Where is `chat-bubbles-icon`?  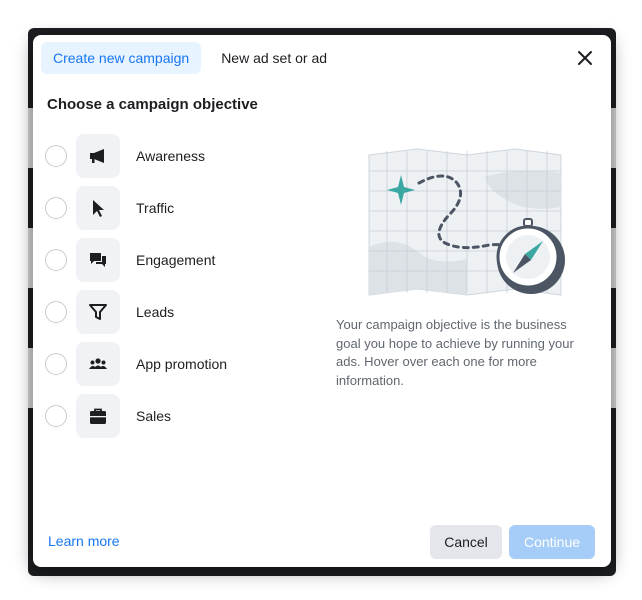 chat-bubbles-icon is located at coordinates (98, 260).